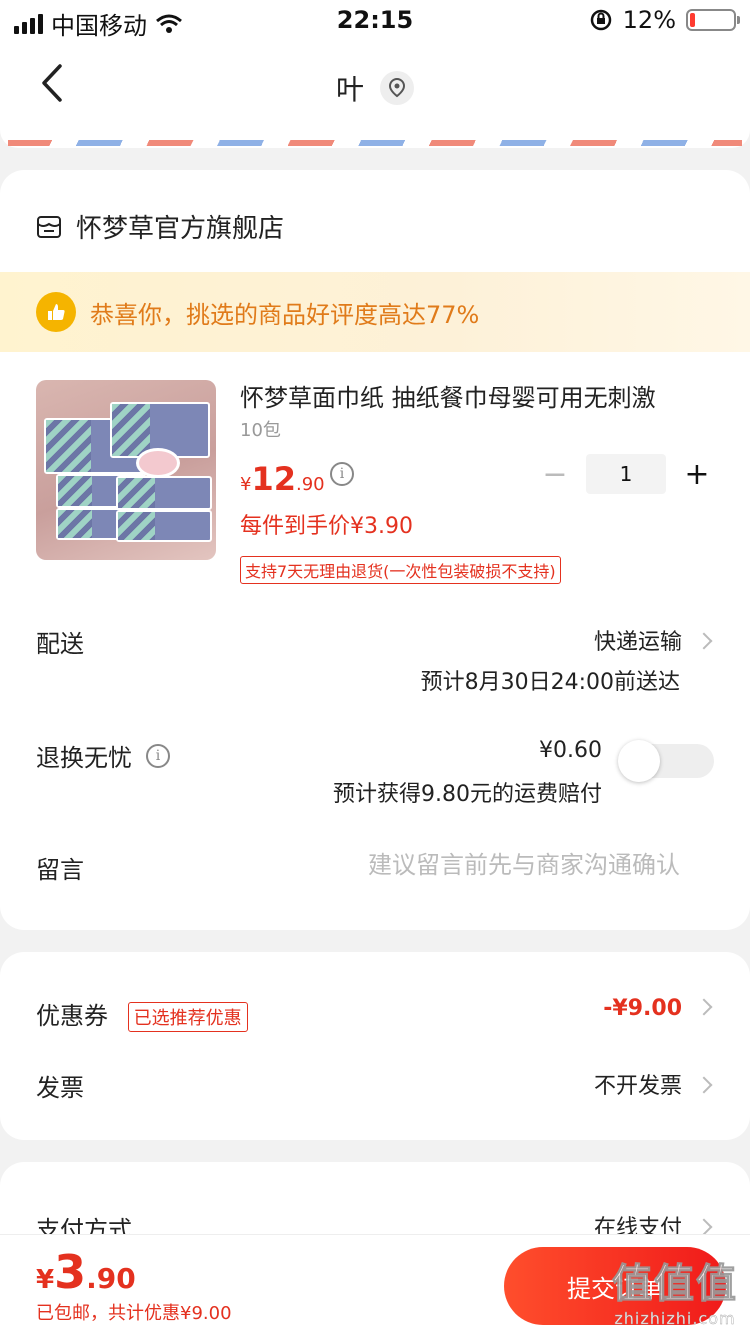 This screenshot has height=1334, width=750. What do you see at coordinates (246, 484) in the screenshot?
I see `price-currency: ¥` at bounding box center [246, 484].